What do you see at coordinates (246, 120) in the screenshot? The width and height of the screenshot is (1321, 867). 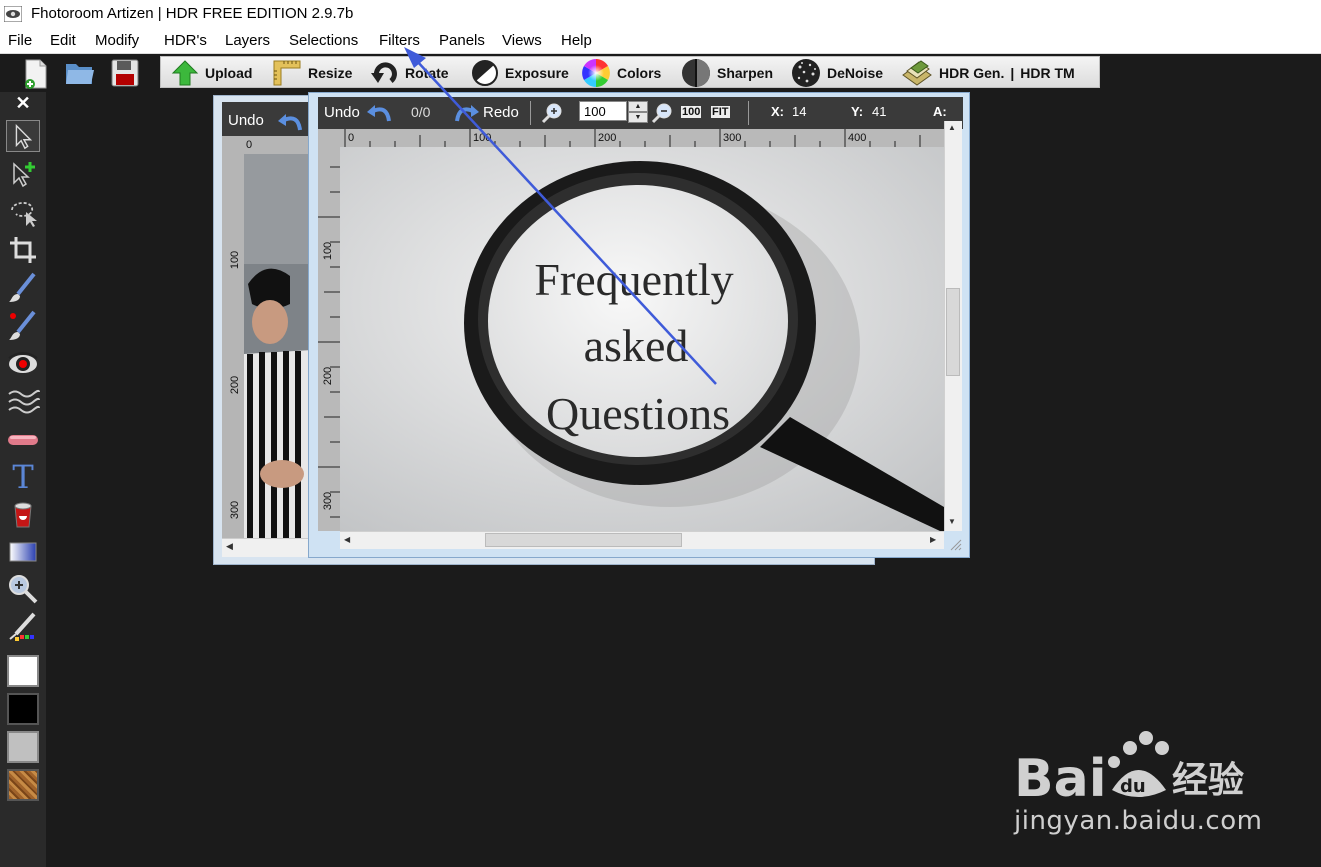 I see `background-undo-button: Undo` at bounding box center [246, 120].